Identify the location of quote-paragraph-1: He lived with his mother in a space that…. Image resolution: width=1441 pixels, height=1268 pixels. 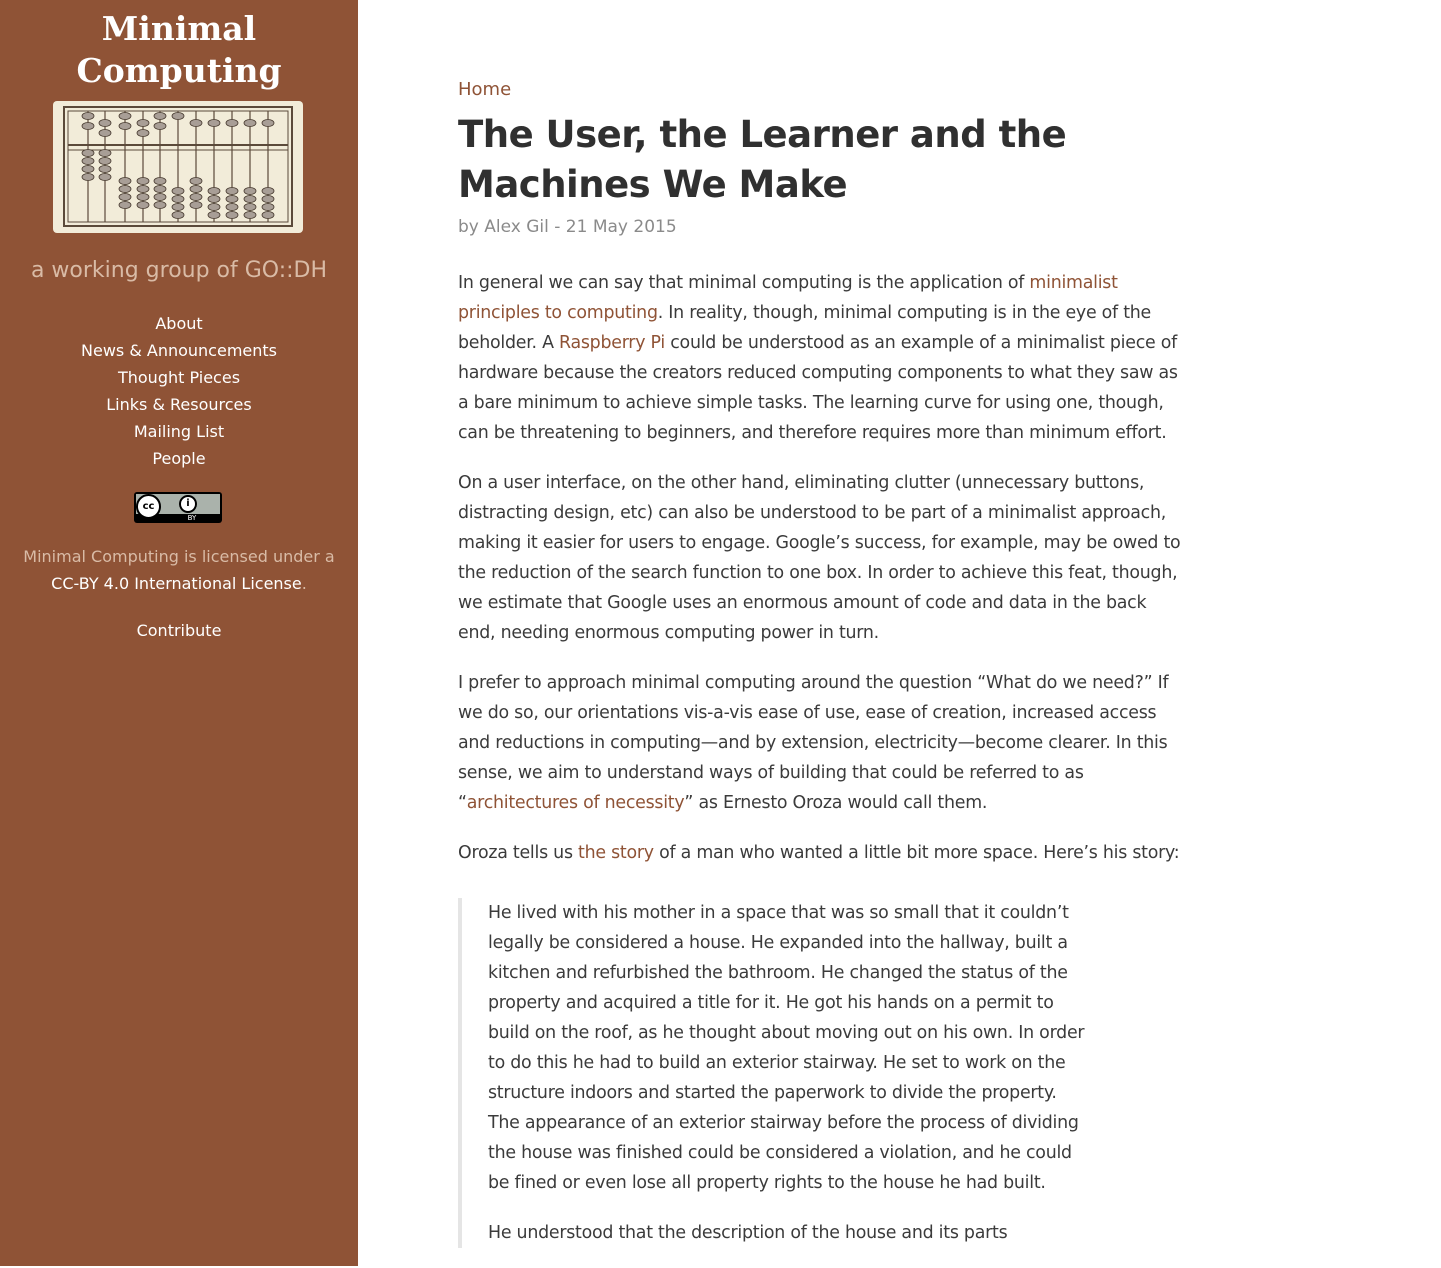
(786, 1048).